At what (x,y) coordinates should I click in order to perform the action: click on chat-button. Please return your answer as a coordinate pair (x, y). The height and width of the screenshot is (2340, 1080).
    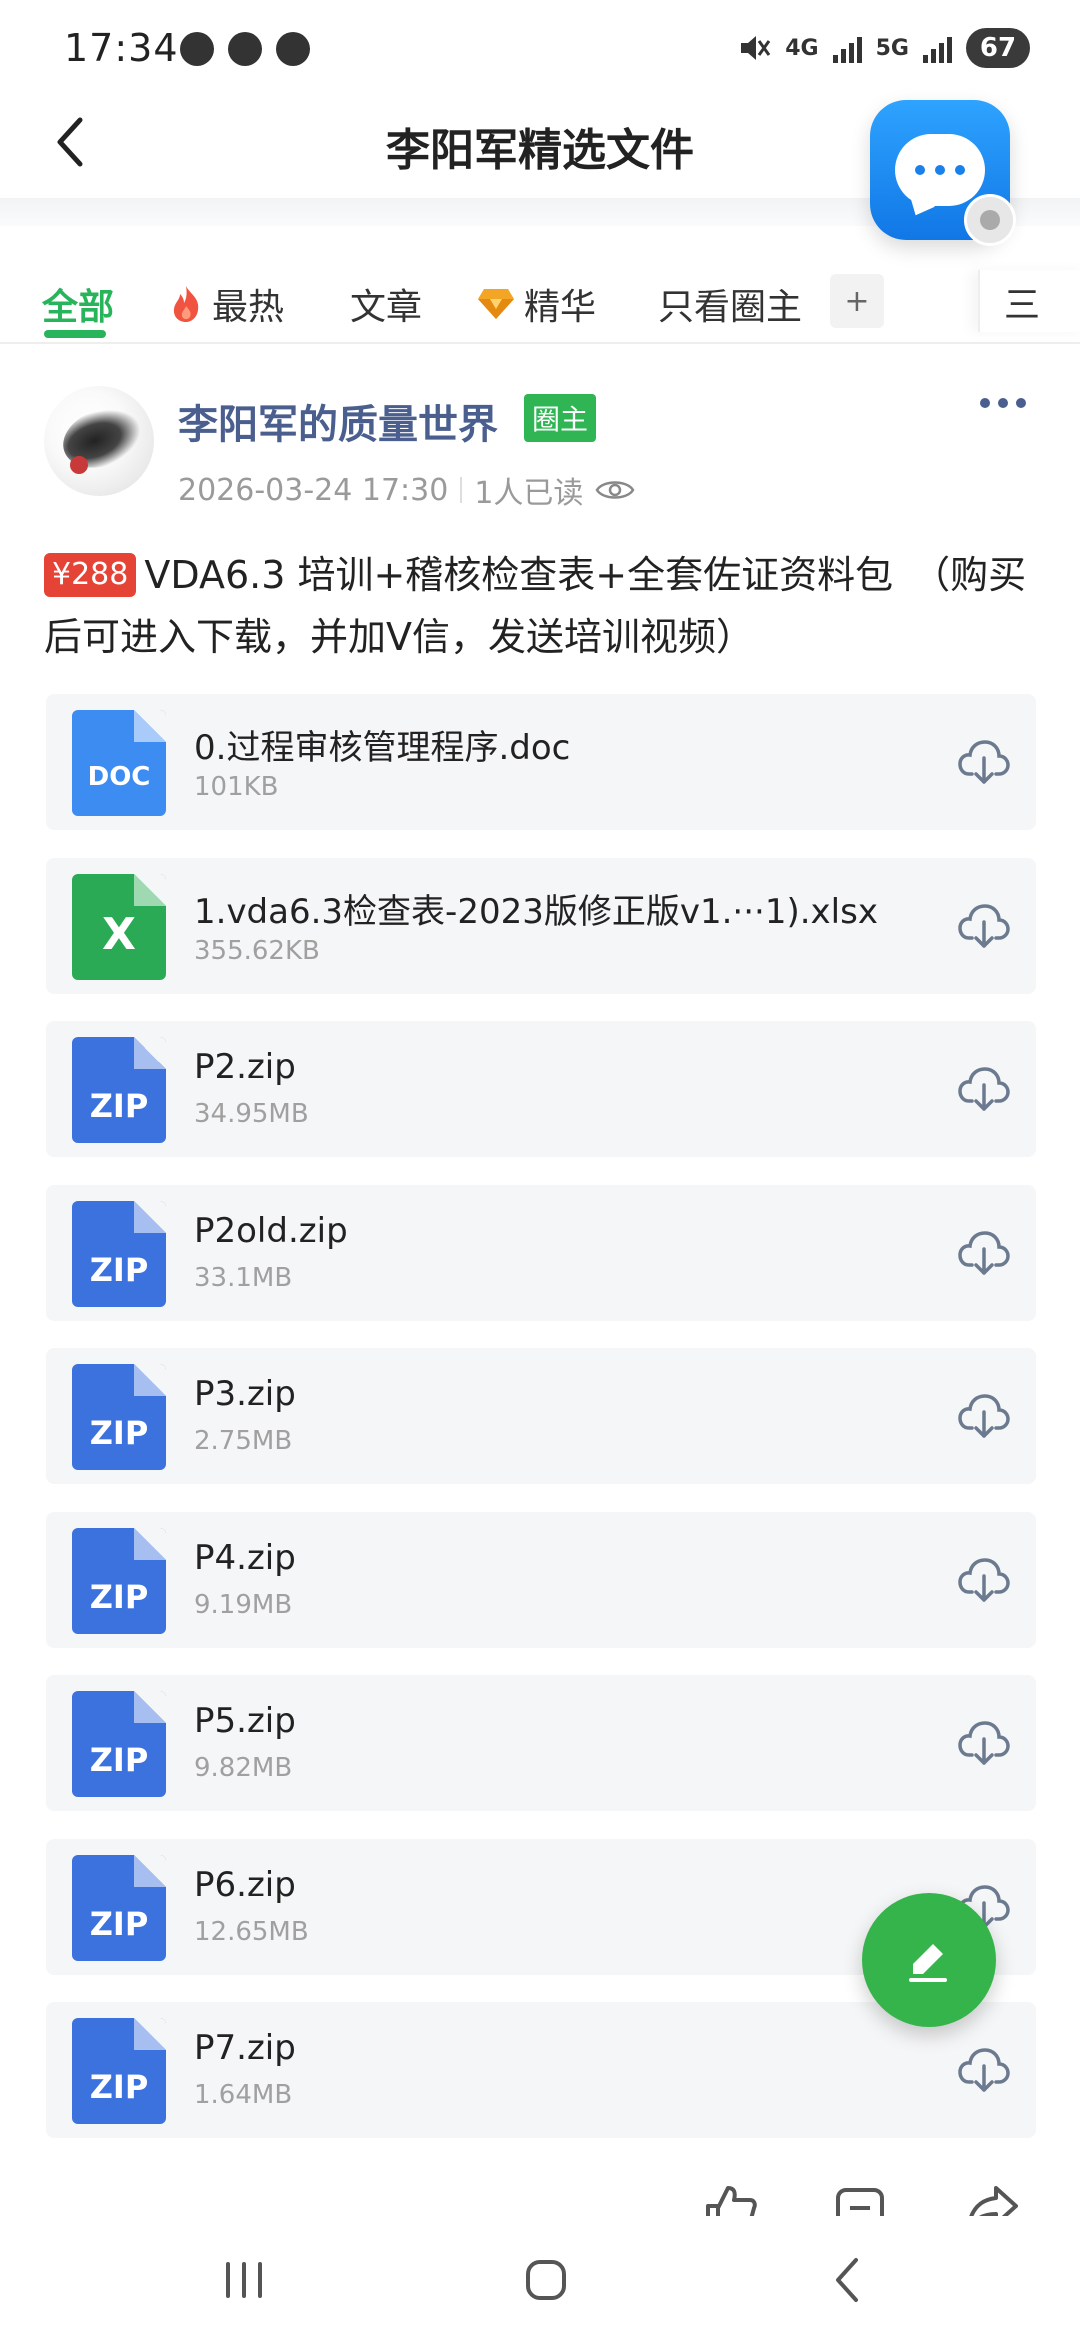
    Looking at the image, I should click on (943, 173).